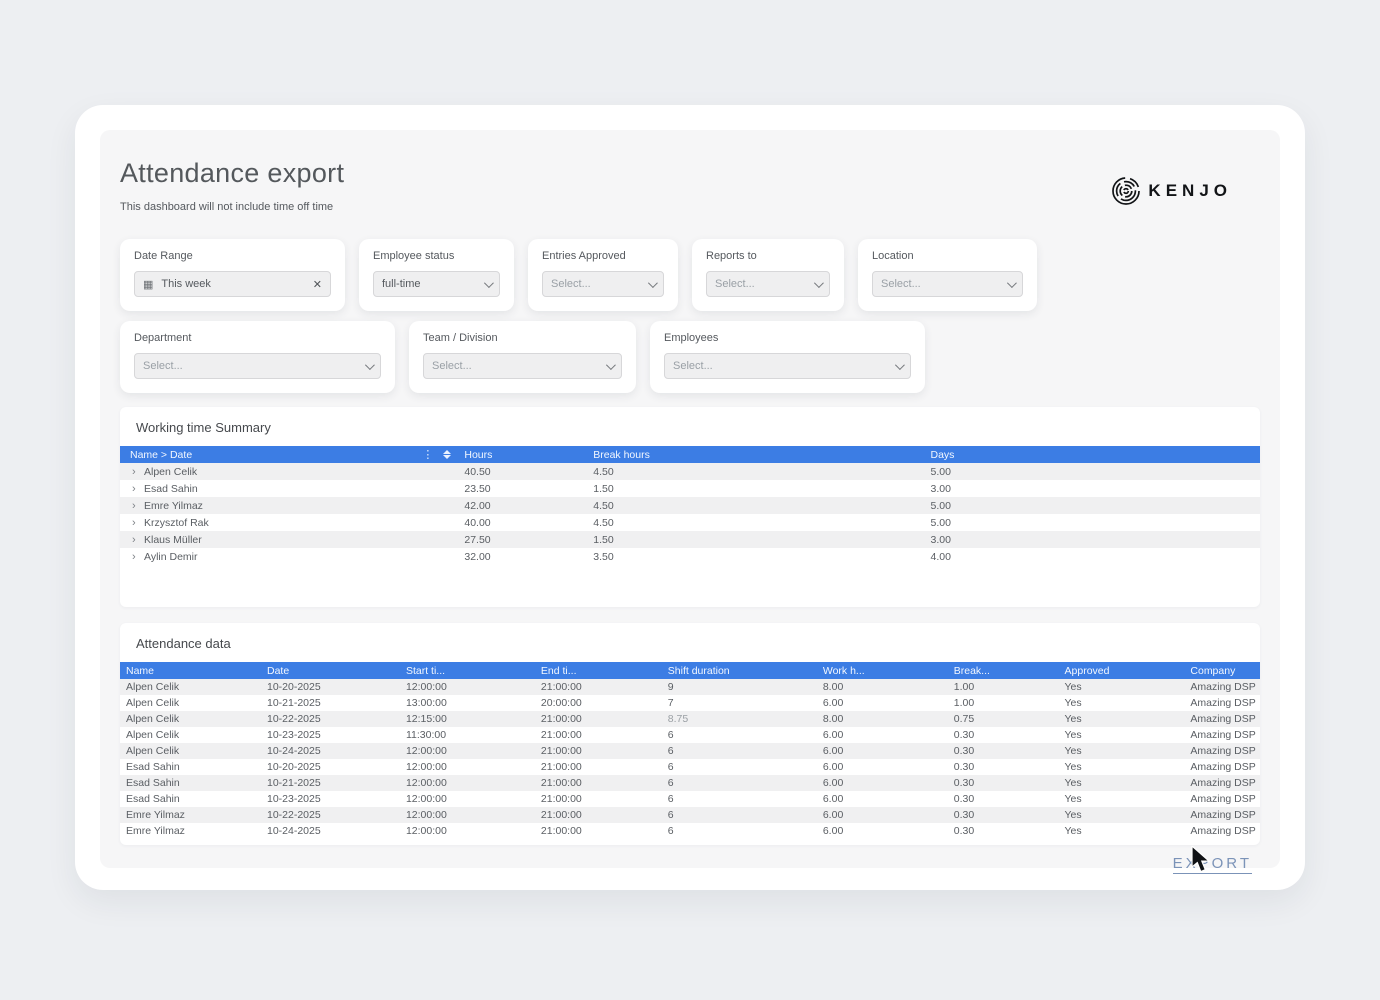 This screenshot has width=1380, height=1000. I want to click on brand-name: KENJO, so click(1190, 190).